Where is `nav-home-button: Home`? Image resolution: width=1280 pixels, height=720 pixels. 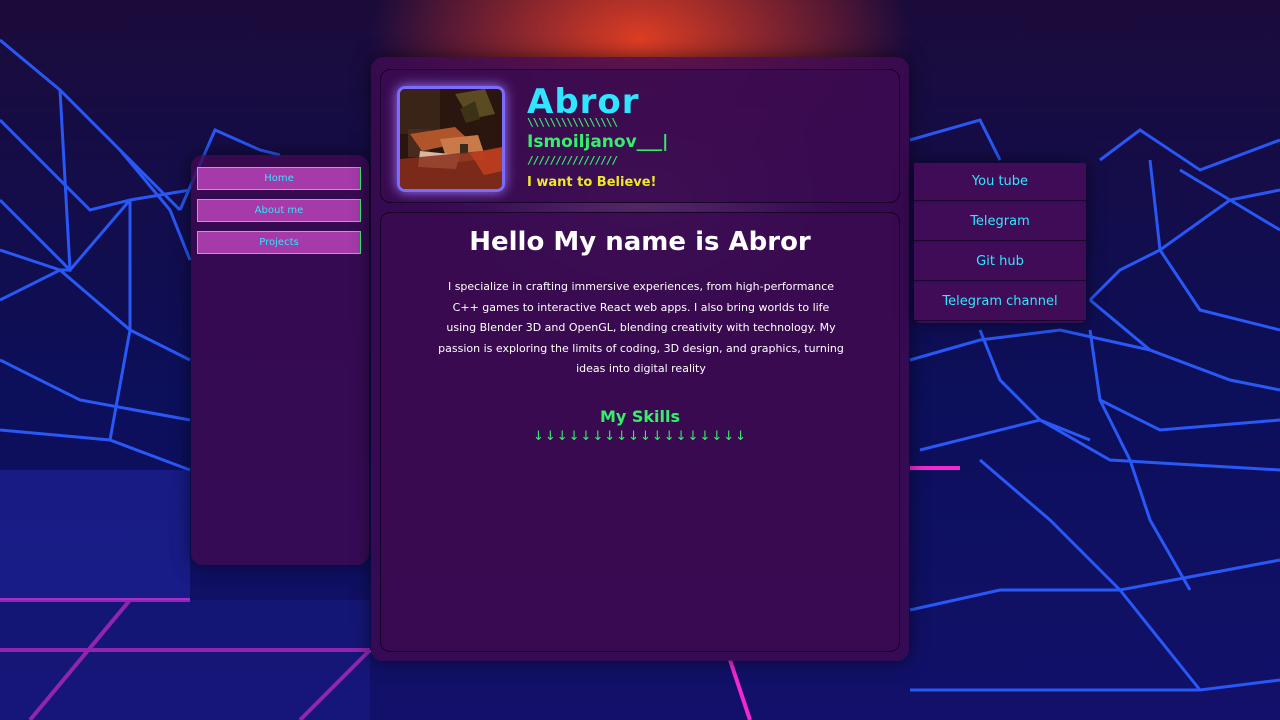 nav-home-button: Home is located at coordinates (279, 178).